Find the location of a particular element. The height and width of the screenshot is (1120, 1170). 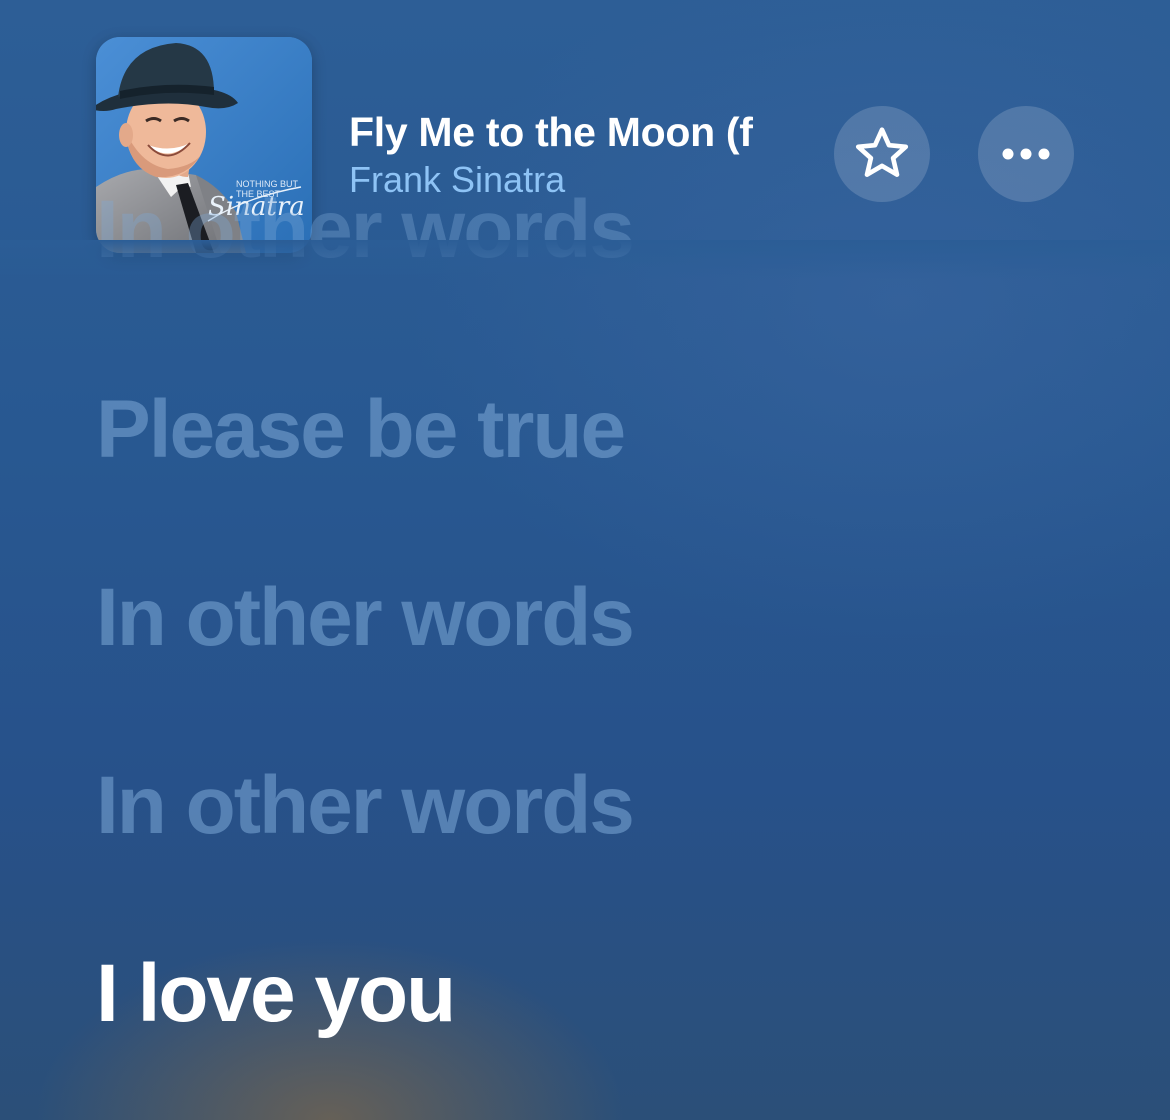

lyrics-top-fade is located at coordinates (585, 260).